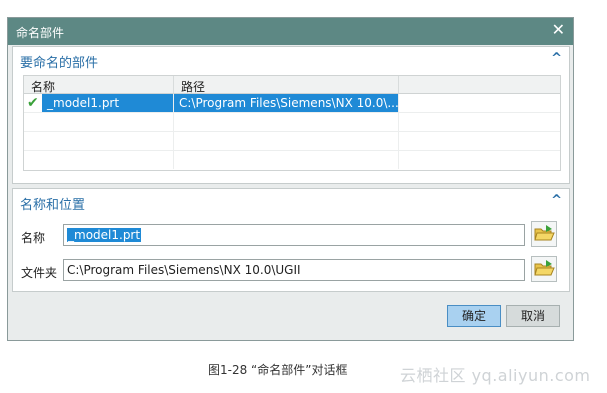 The height and width of the screenshot is (393, 607). I want to click on parts-group-title: 要命名的部件, so click(59, 63).